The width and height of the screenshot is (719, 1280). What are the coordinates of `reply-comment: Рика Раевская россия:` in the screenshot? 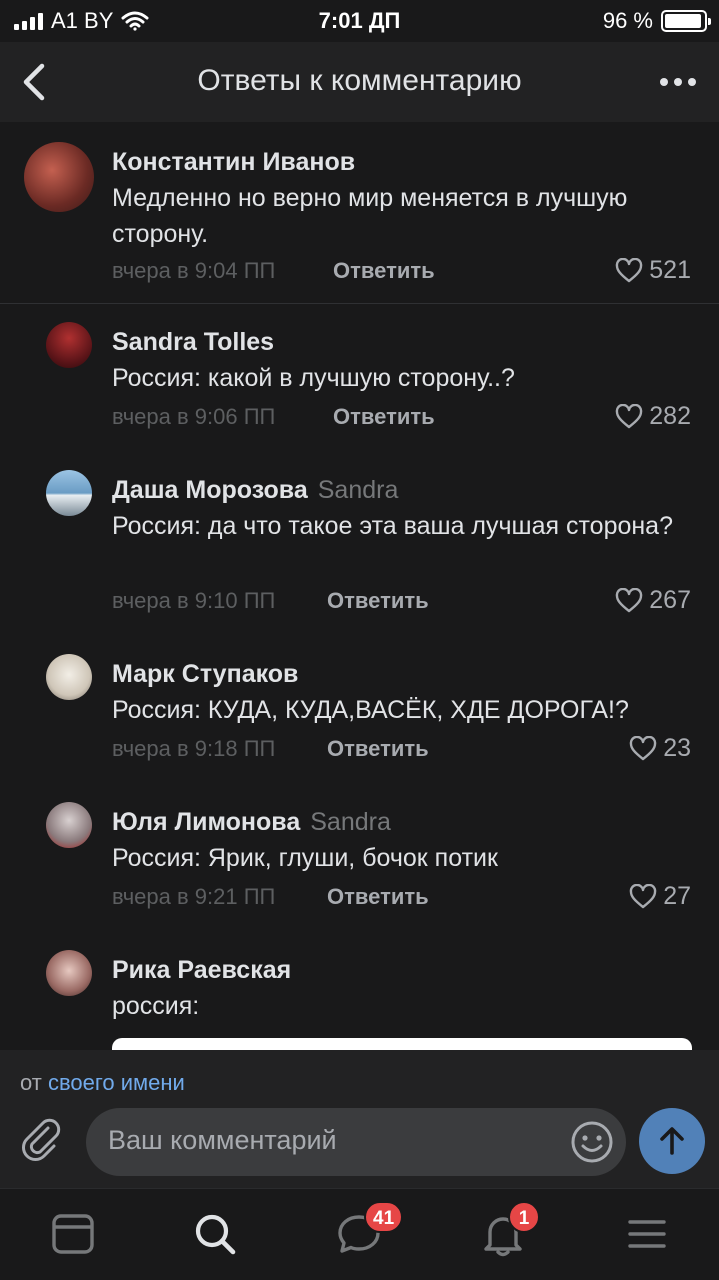 It's located at (359, 1000).